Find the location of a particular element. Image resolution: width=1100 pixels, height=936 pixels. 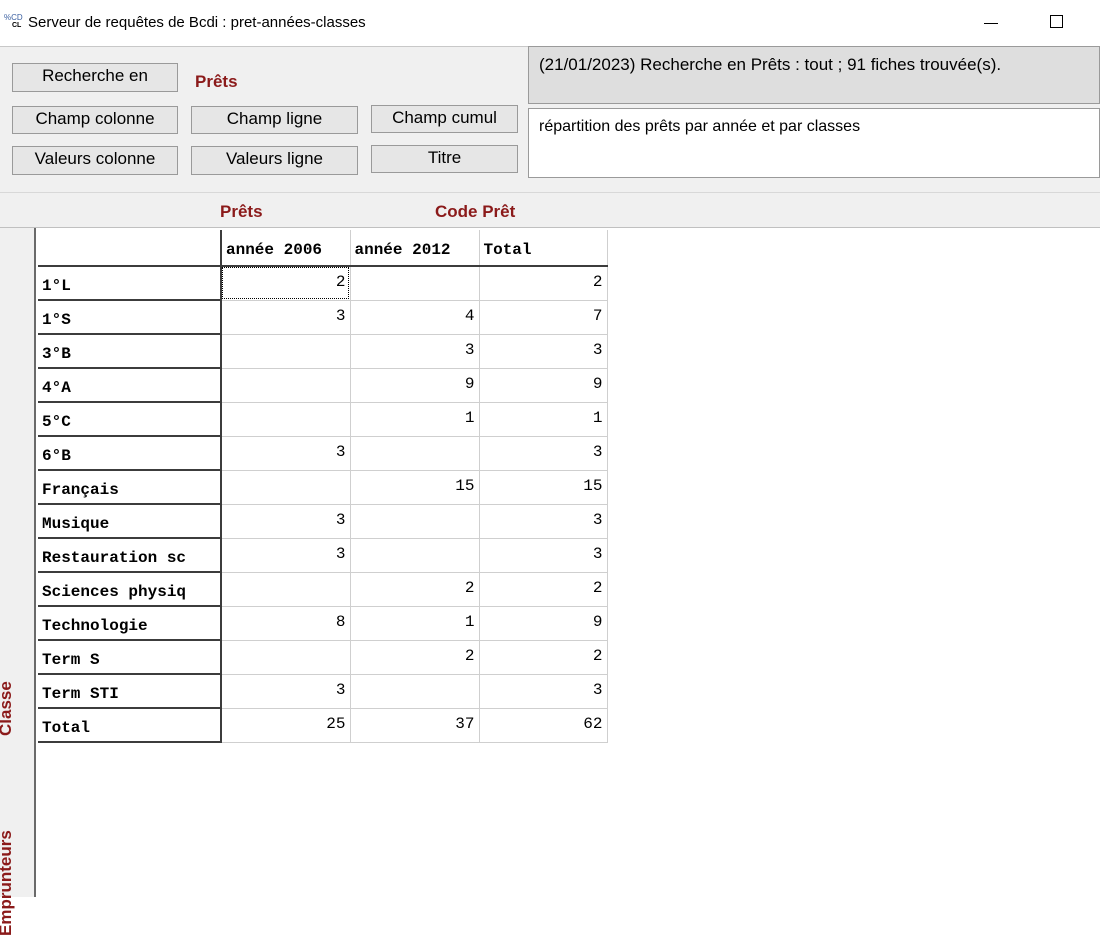

row-header: 1°S is located at coordinates (130, 317).